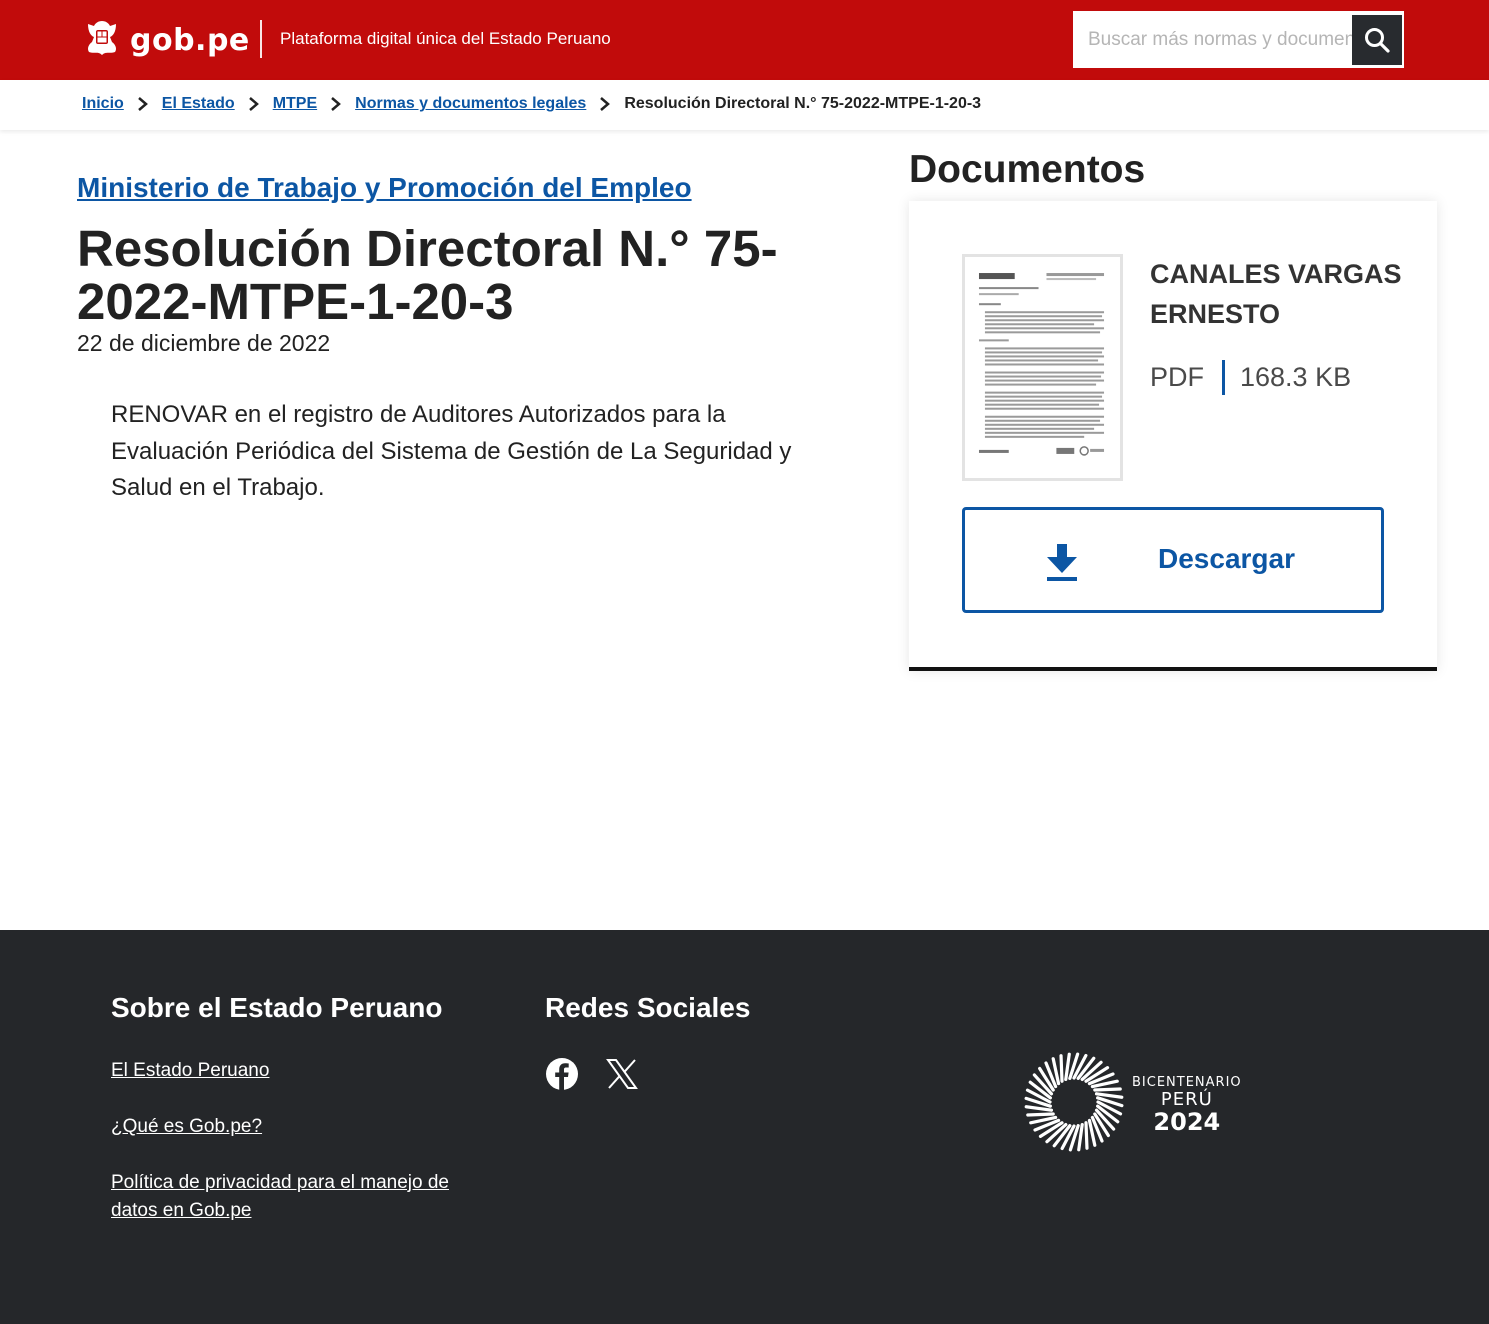 This screenshot has height=1324, width=1489. What do you see at coordinates (102, 40) in the screenshot?
I see `peru-coat-of-arms-icon` at bounding box center [102, 40].